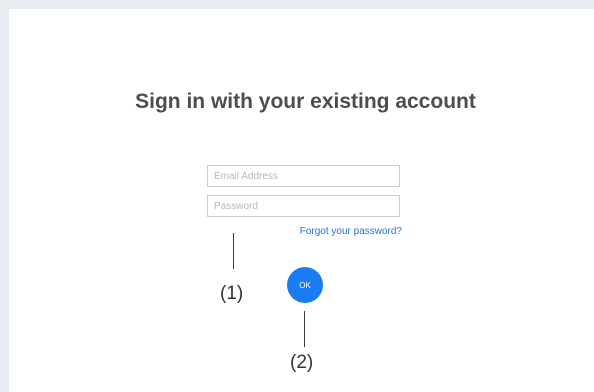 The image size is (594, 392). Describe the element at coordinates (302, 362) in the screenshot. I see `callout-label-2: (2)` at that location.